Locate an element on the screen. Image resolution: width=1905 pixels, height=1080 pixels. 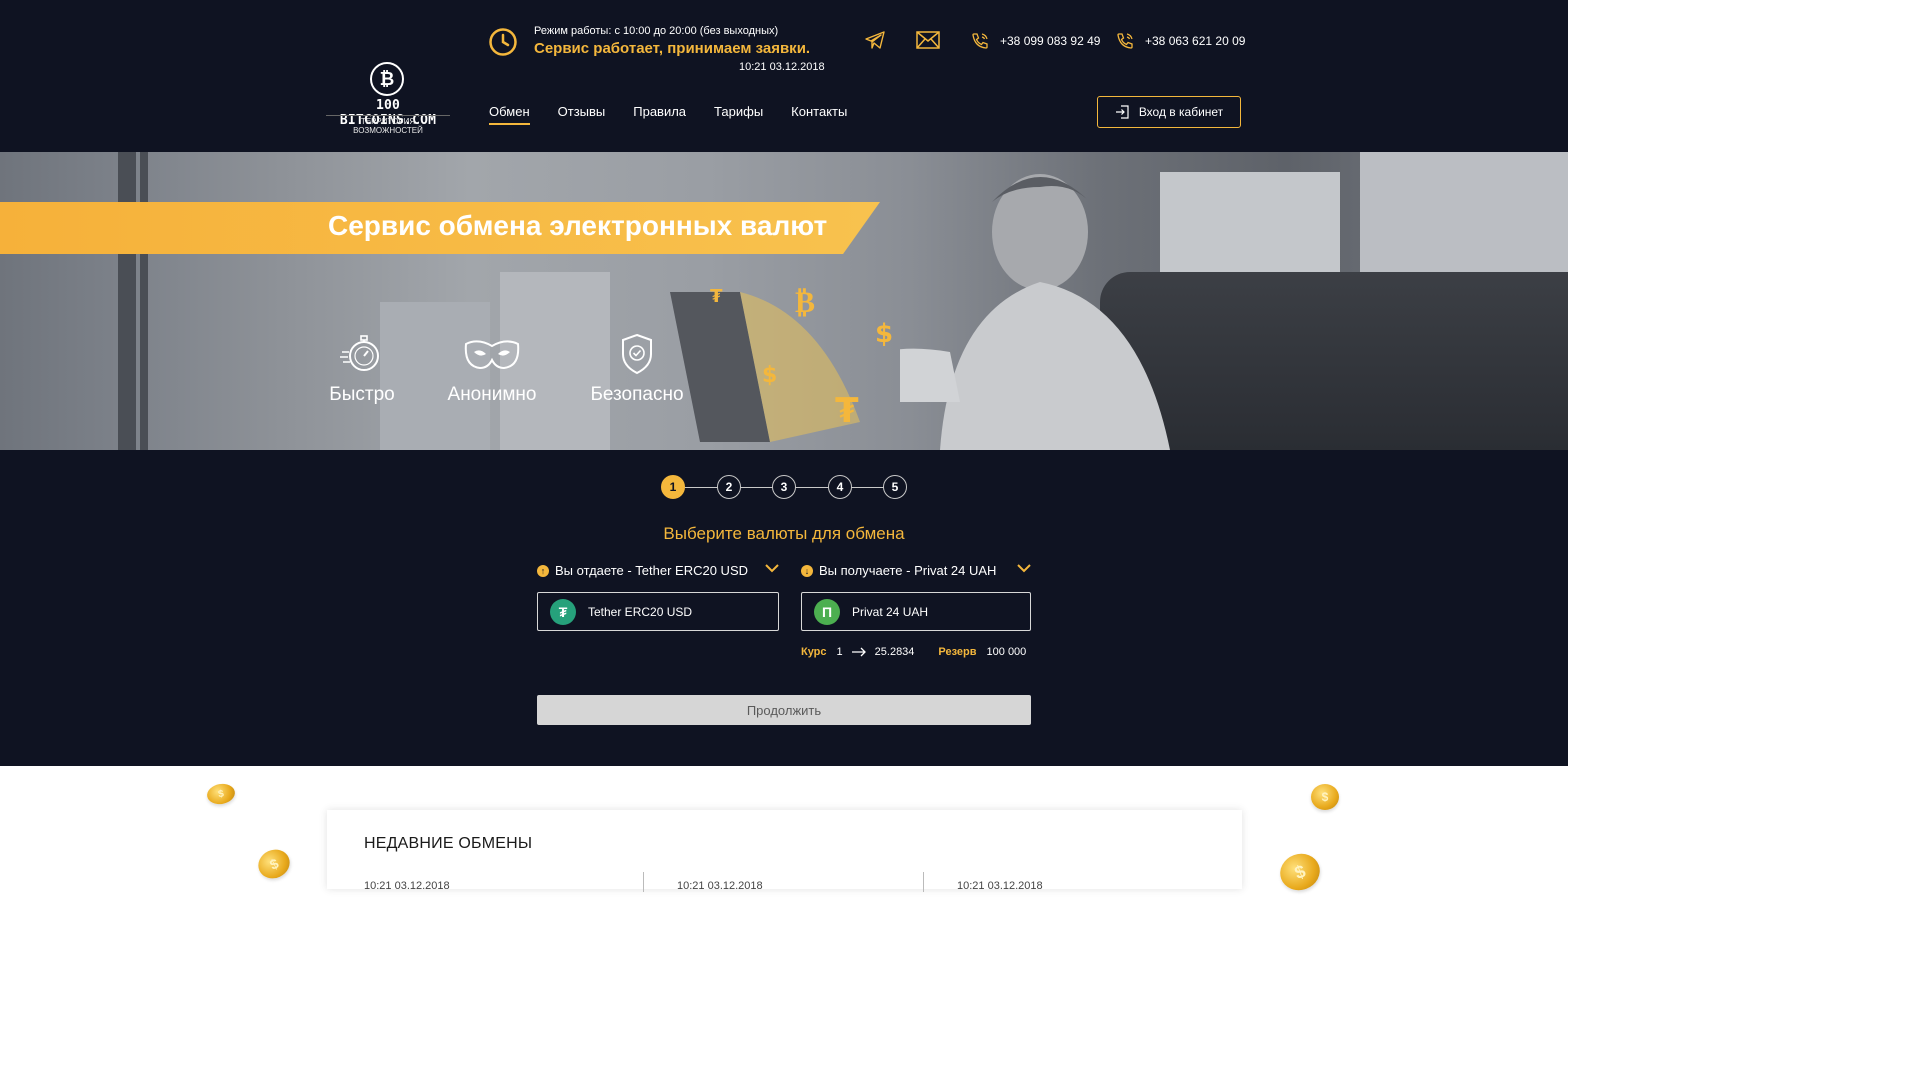
phone-number-1: +38 099 083 92 49 is located at coordinates (1050, 41).